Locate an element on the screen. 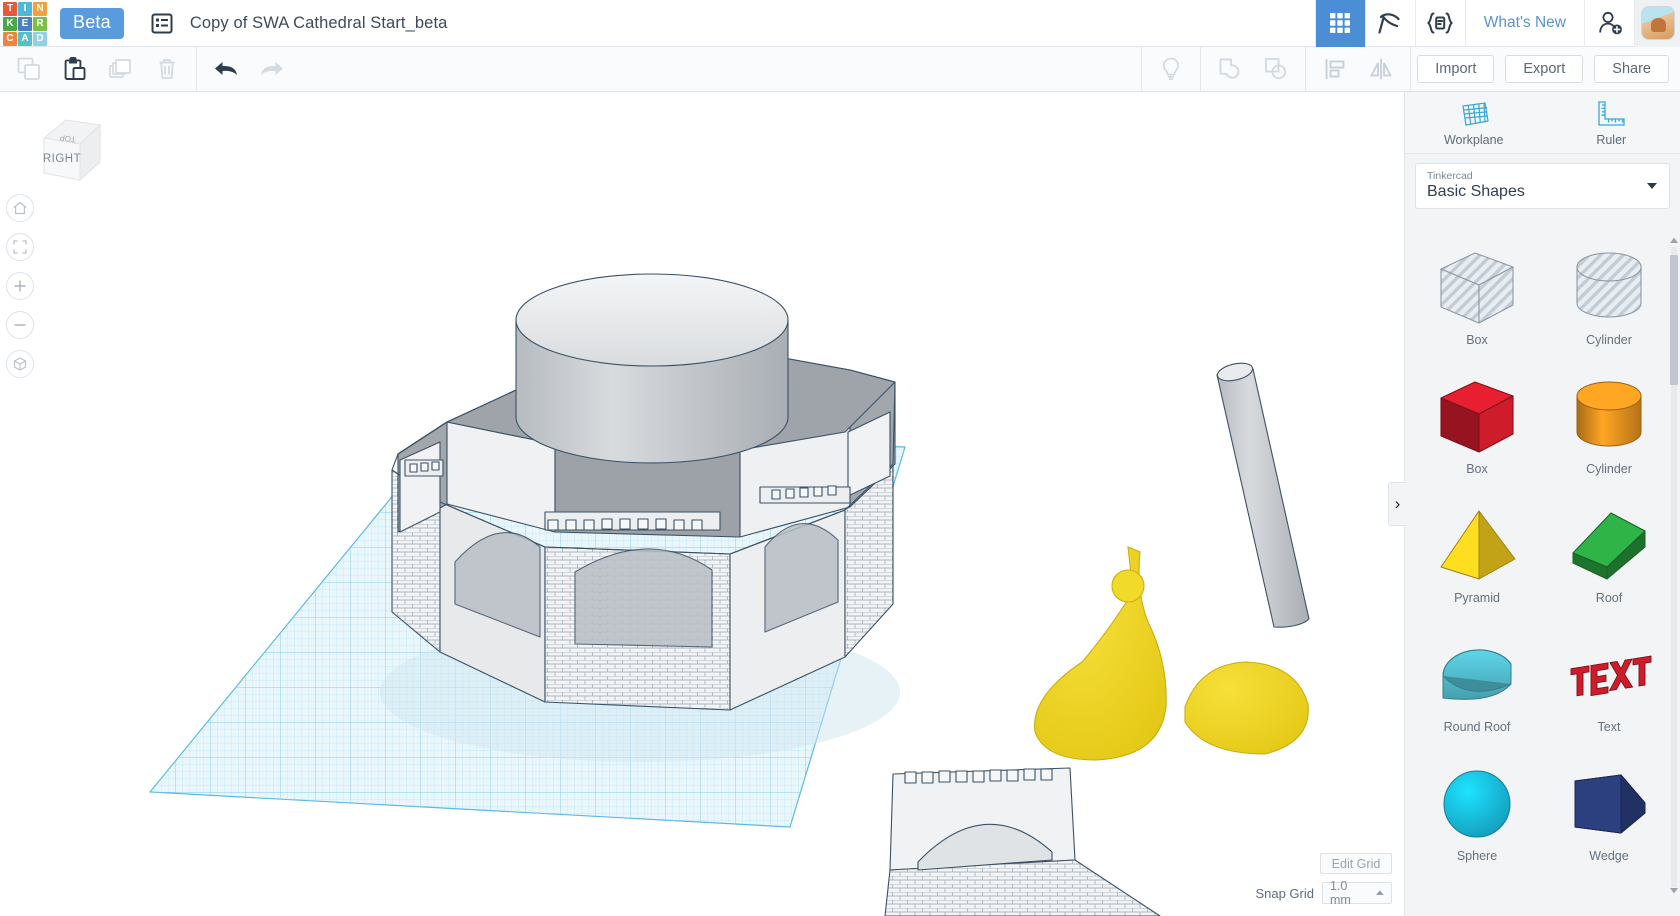  view-cube-front-label: RIGHT is located at coordinates (62, 159).